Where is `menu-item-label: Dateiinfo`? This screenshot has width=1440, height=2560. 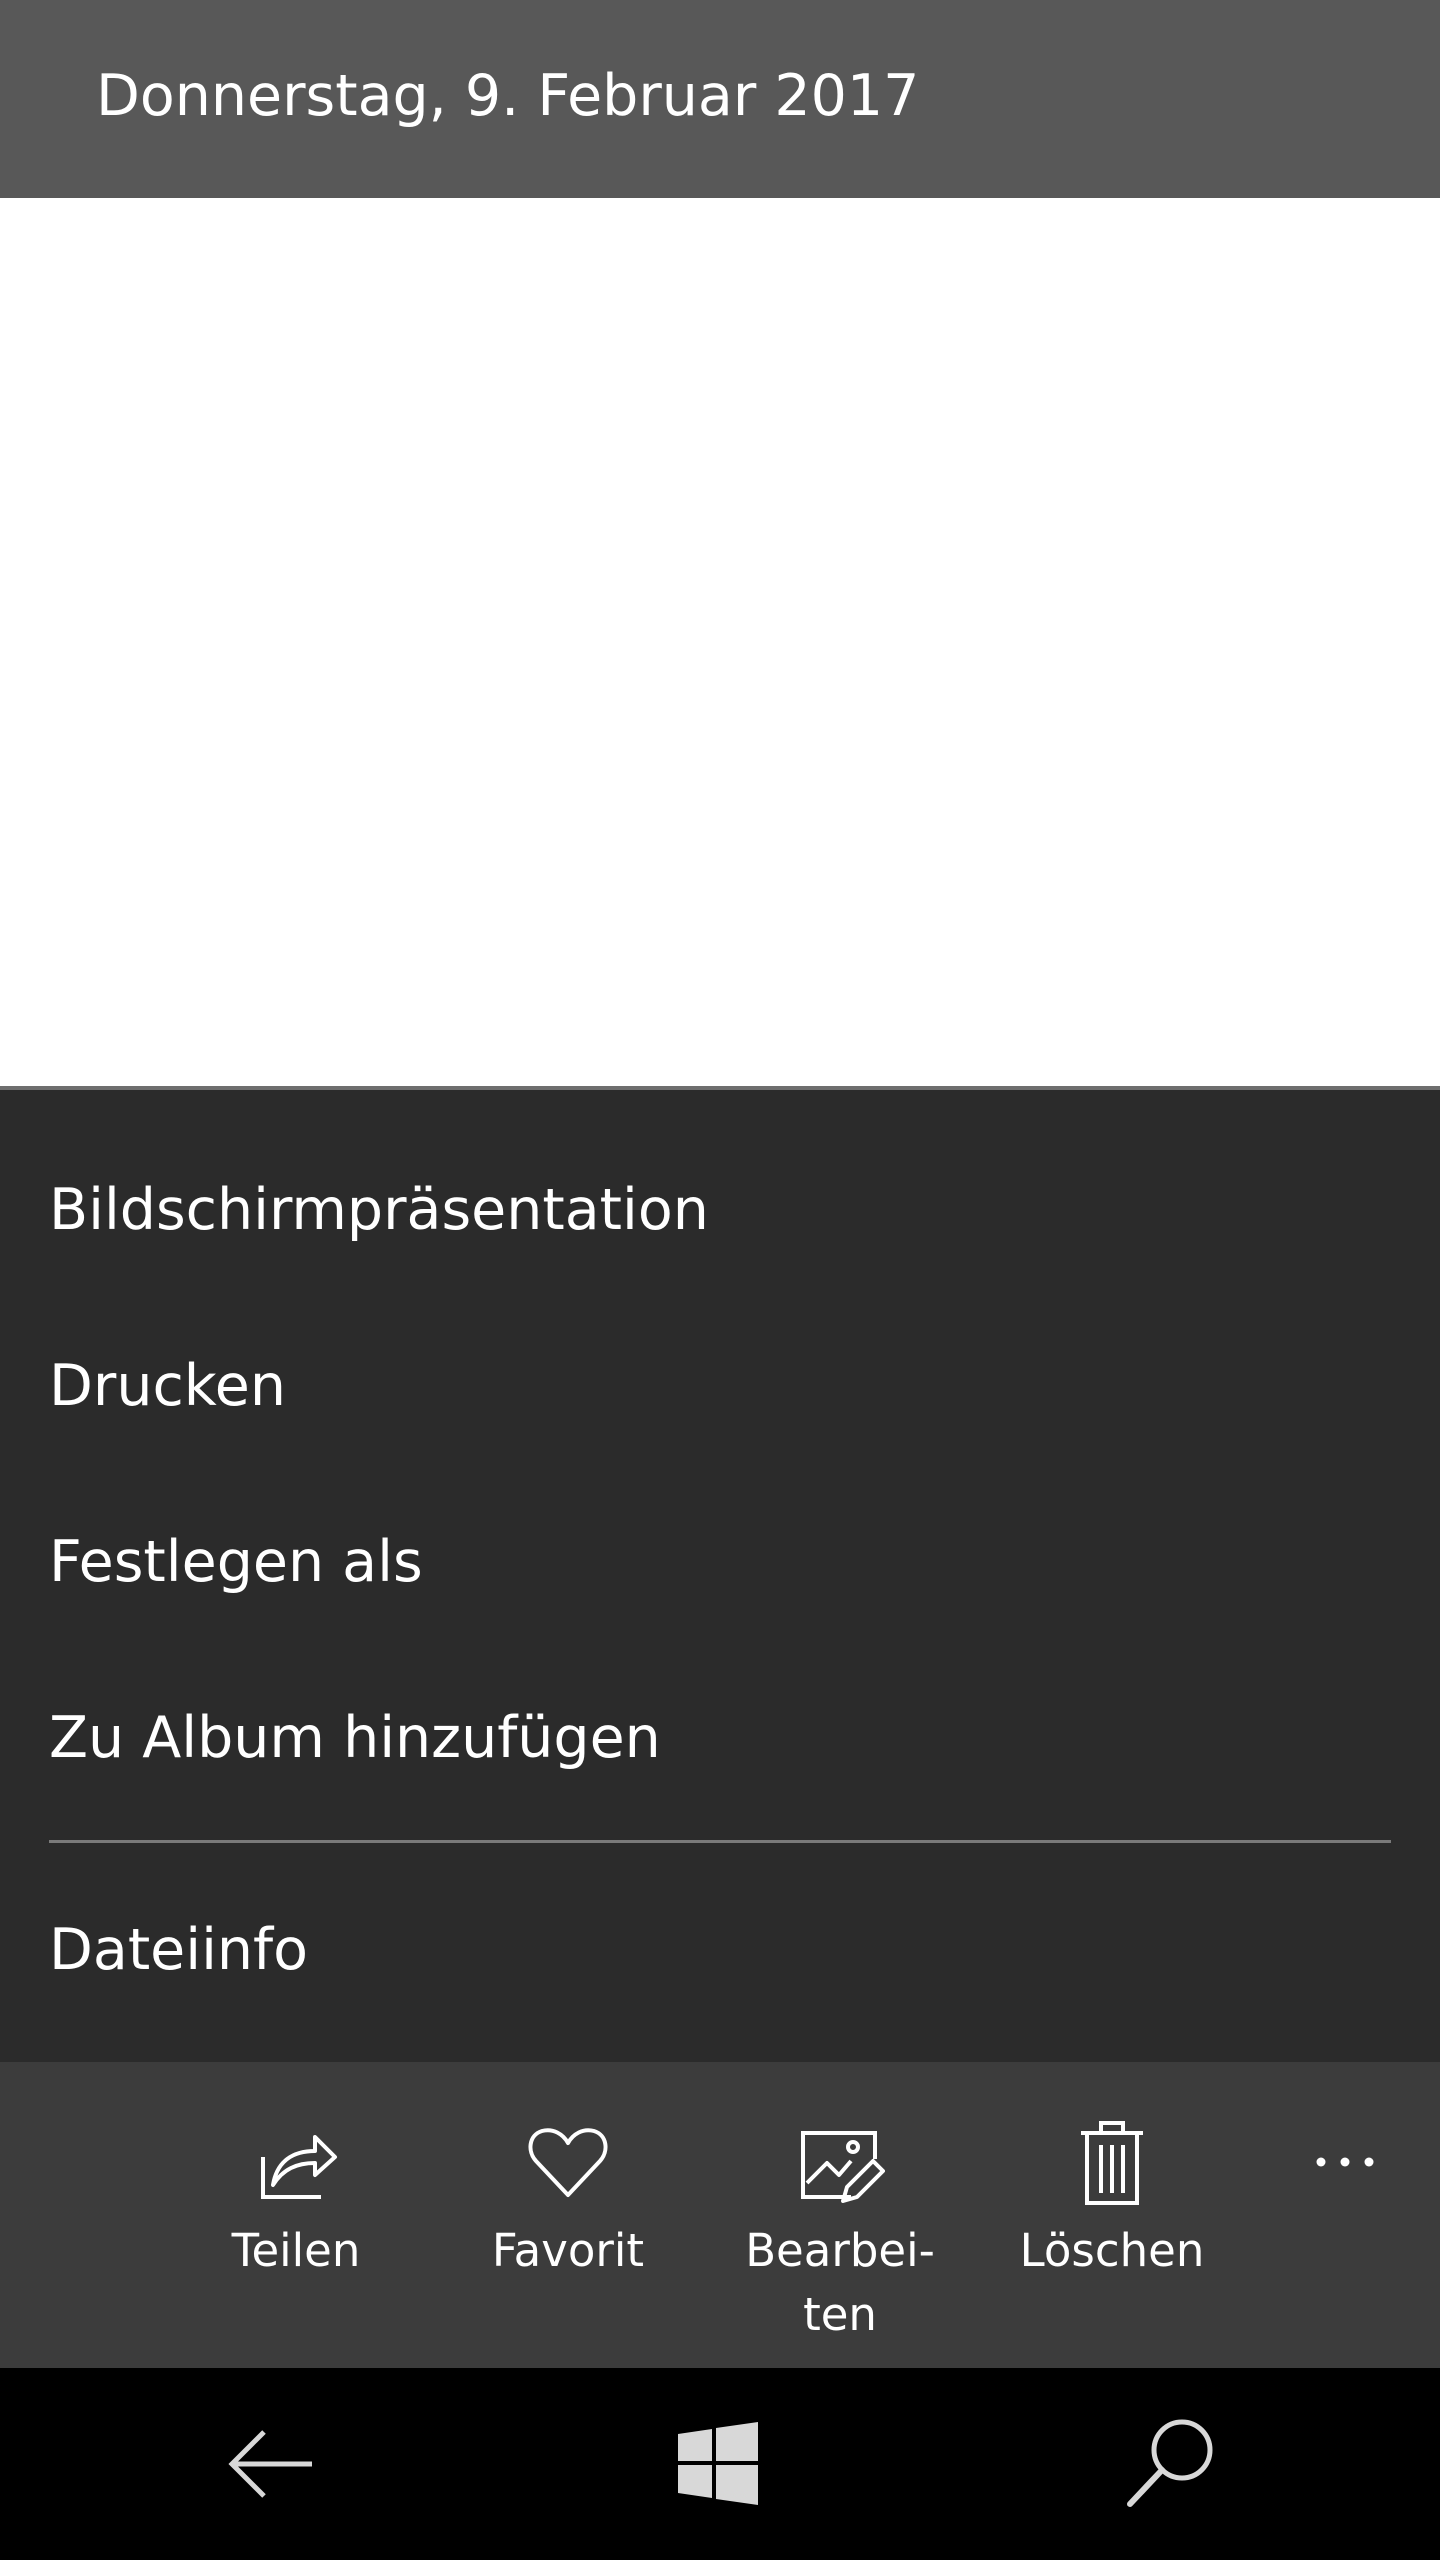
menu-item-label: Dateiinfo is located at coordinates (178, 1950).